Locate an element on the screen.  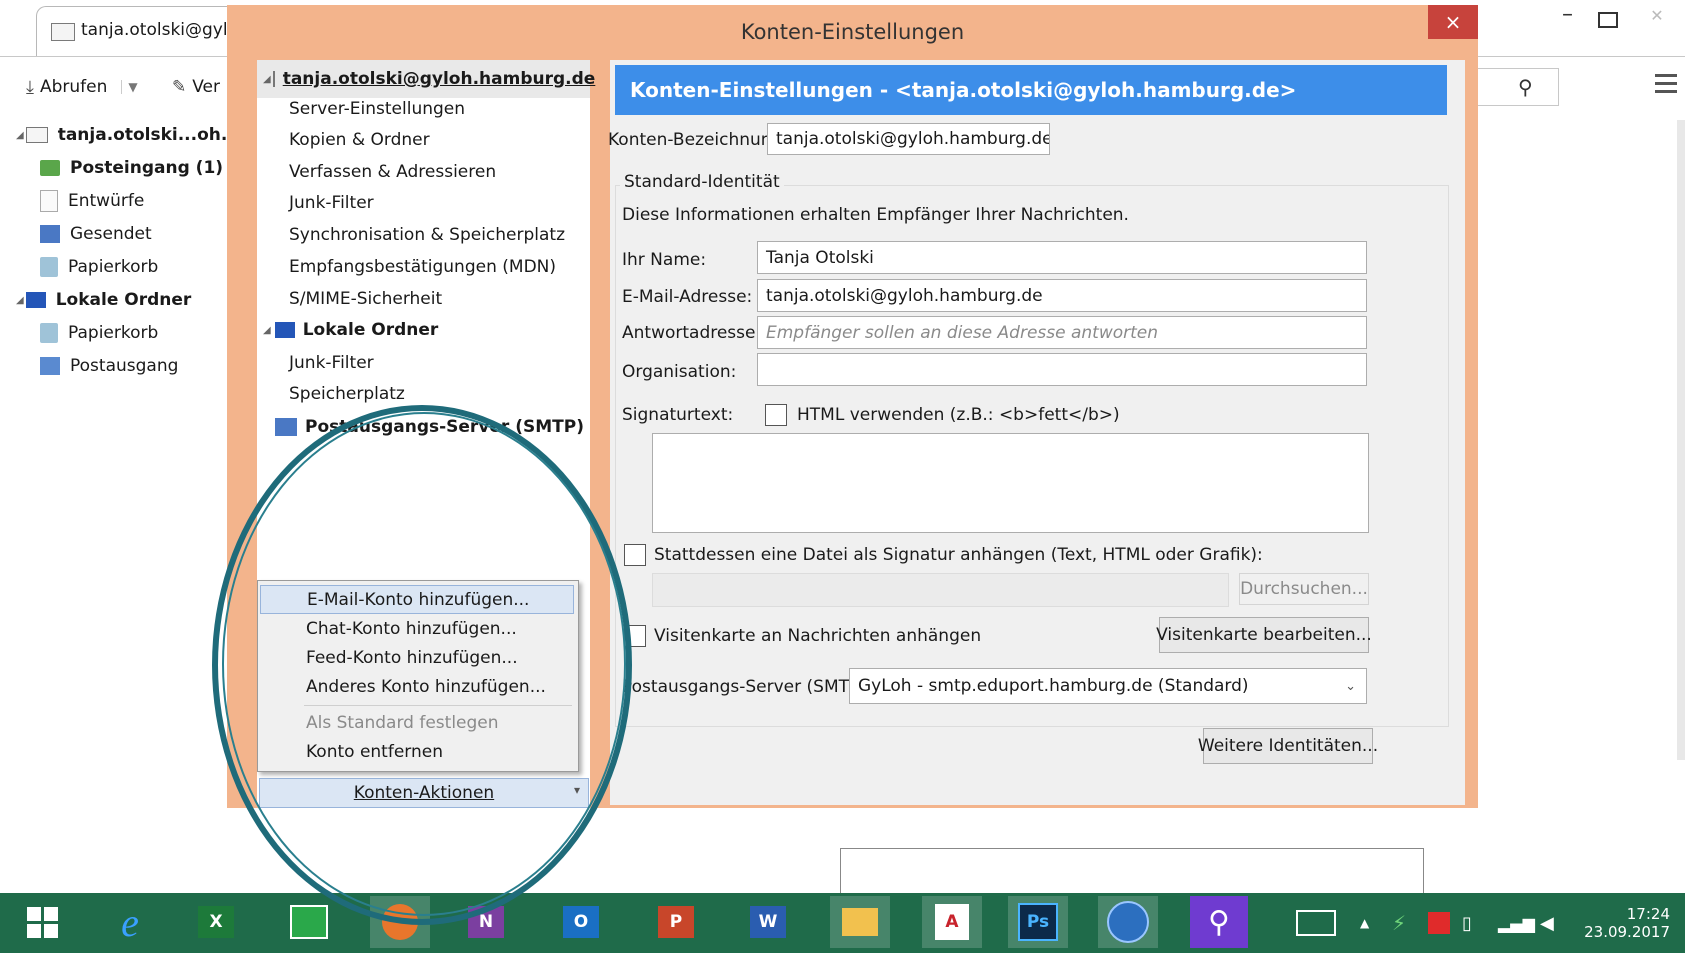
dialog-close-button: × is located at coordinates (1453, 22).